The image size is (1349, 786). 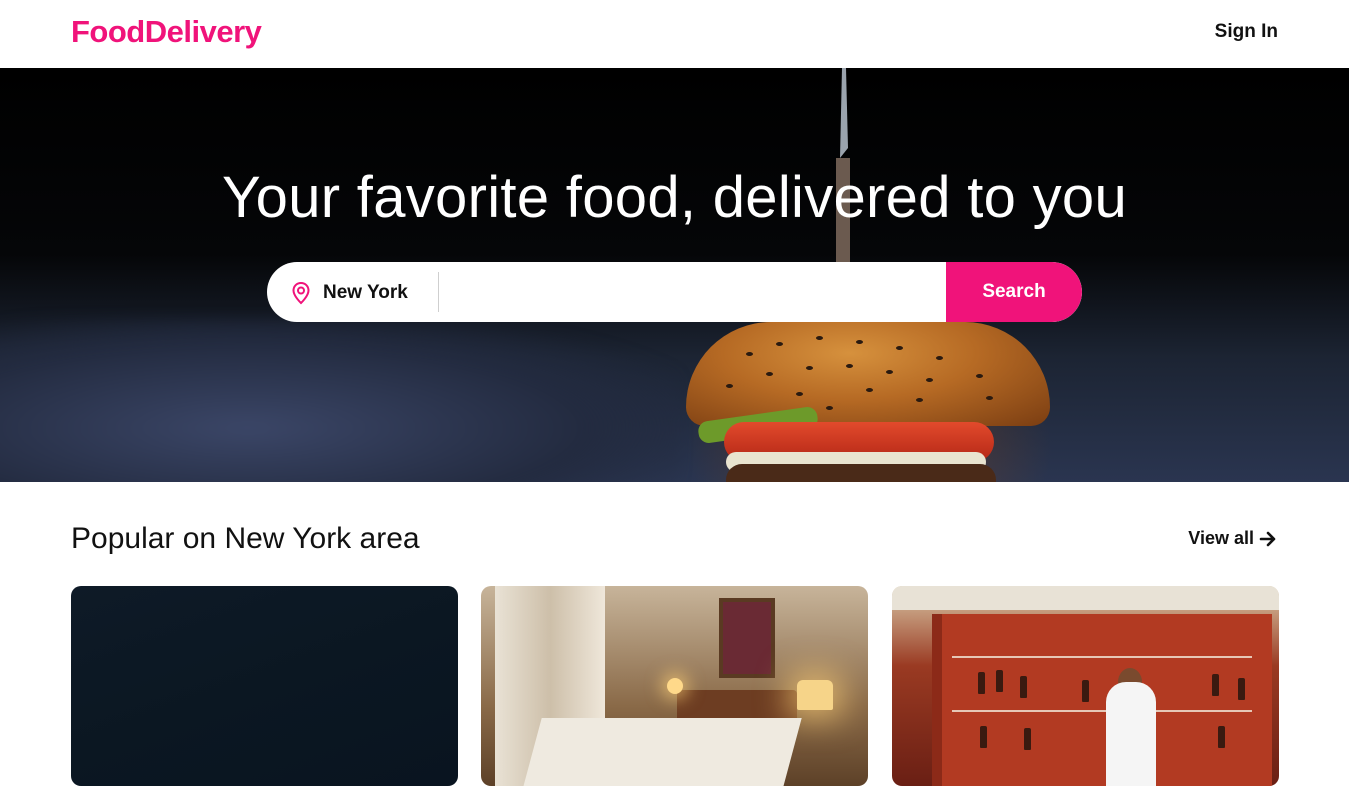 What do you see at coordinates (696, 292) in the screenshot?
I see `search-input` at bounding box center [696, 292].